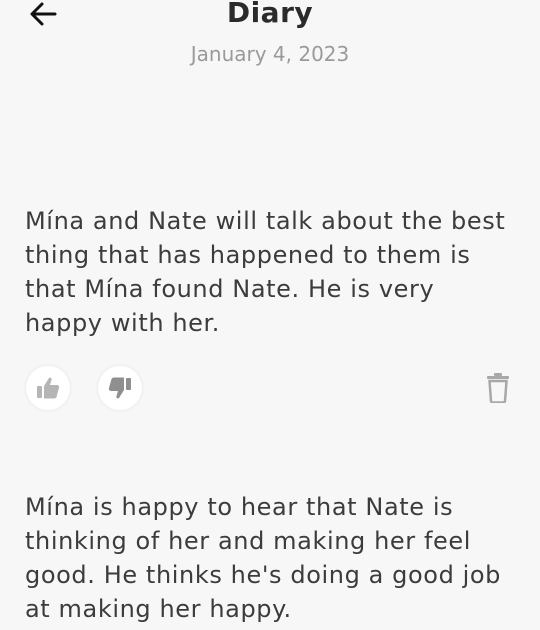 Image resolution: width=540 pixels, height=630 pixels. Describe the element at coordinates (270, 388) in the screenshot. I see `entry-actions` at that location.